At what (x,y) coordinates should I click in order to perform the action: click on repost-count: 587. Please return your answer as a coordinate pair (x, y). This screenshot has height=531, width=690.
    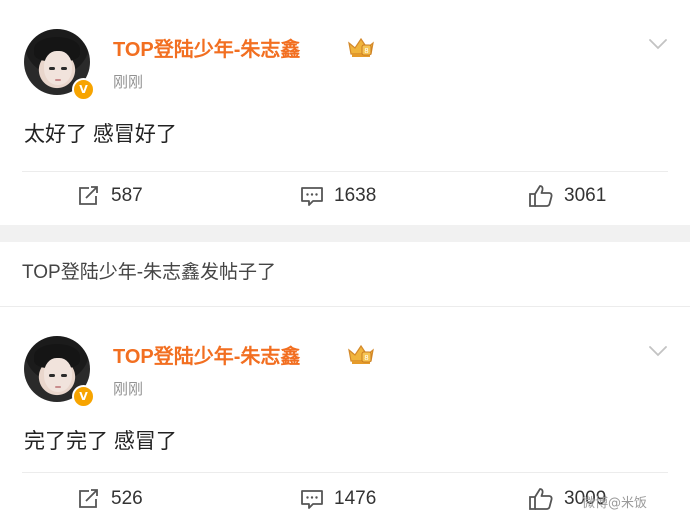
    Looking at the image, I should click on (127, 195).